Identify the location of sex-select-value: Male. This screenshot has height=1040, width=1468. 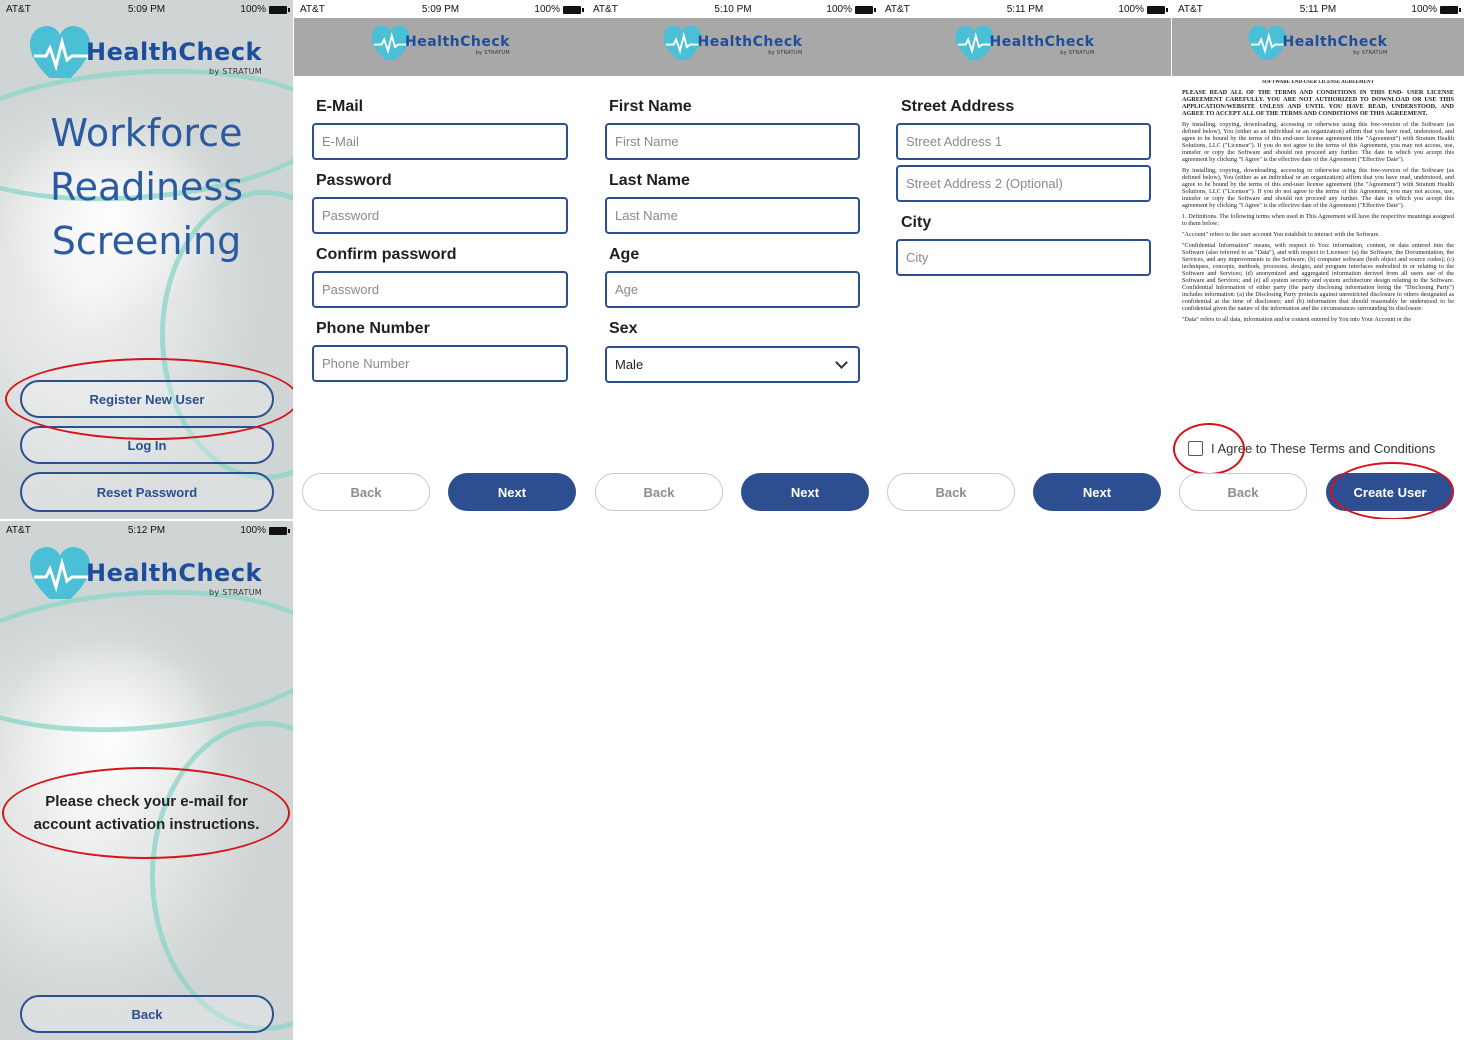
(629, 364).